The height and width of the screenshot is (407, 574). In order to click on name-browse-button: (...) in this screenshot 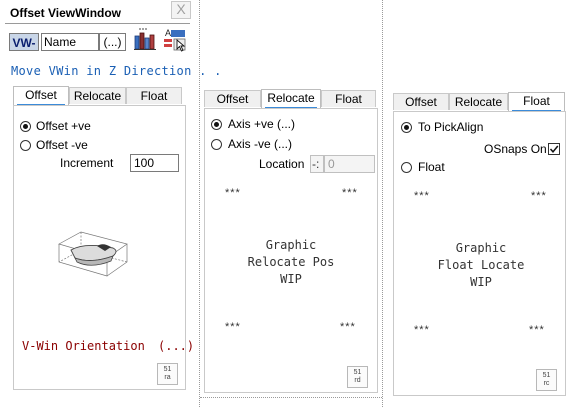, I will do `click(112, 42)`.